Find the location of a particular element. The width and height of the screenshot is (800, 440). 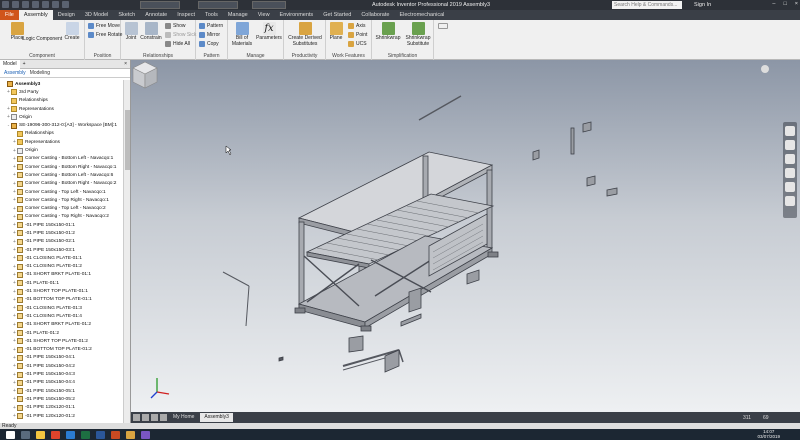

maximize-icon: □ is located at coordinates (784, 4).